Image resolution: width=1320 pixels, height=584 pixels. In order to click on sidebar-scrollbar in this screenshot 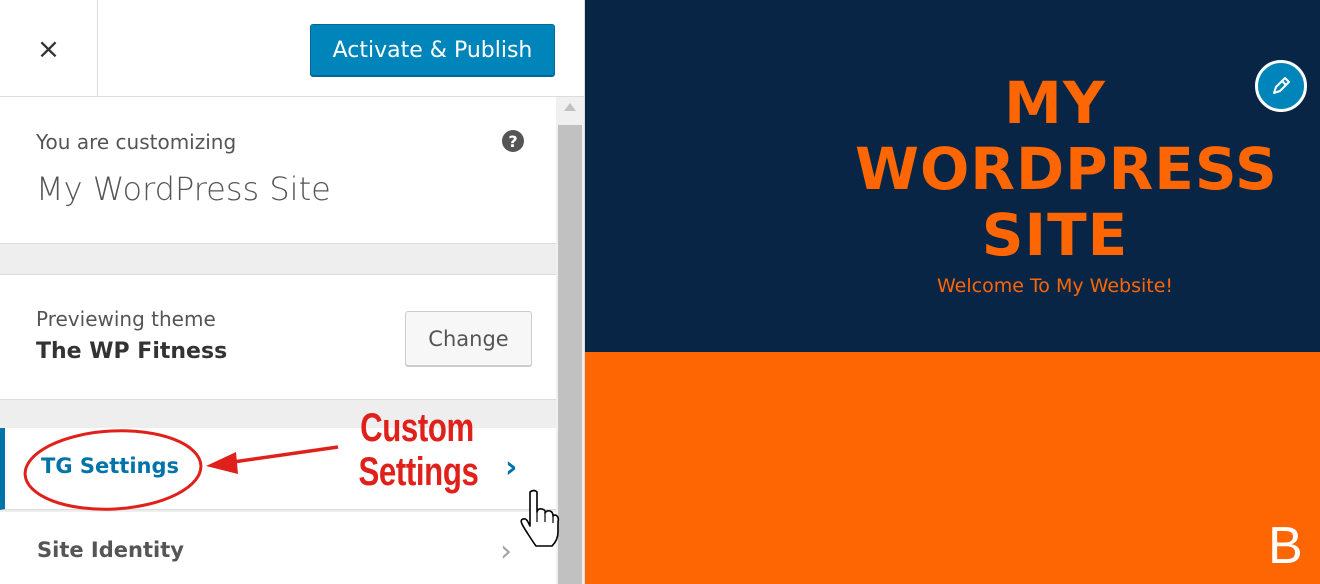, I will do `click(570, 340)`.